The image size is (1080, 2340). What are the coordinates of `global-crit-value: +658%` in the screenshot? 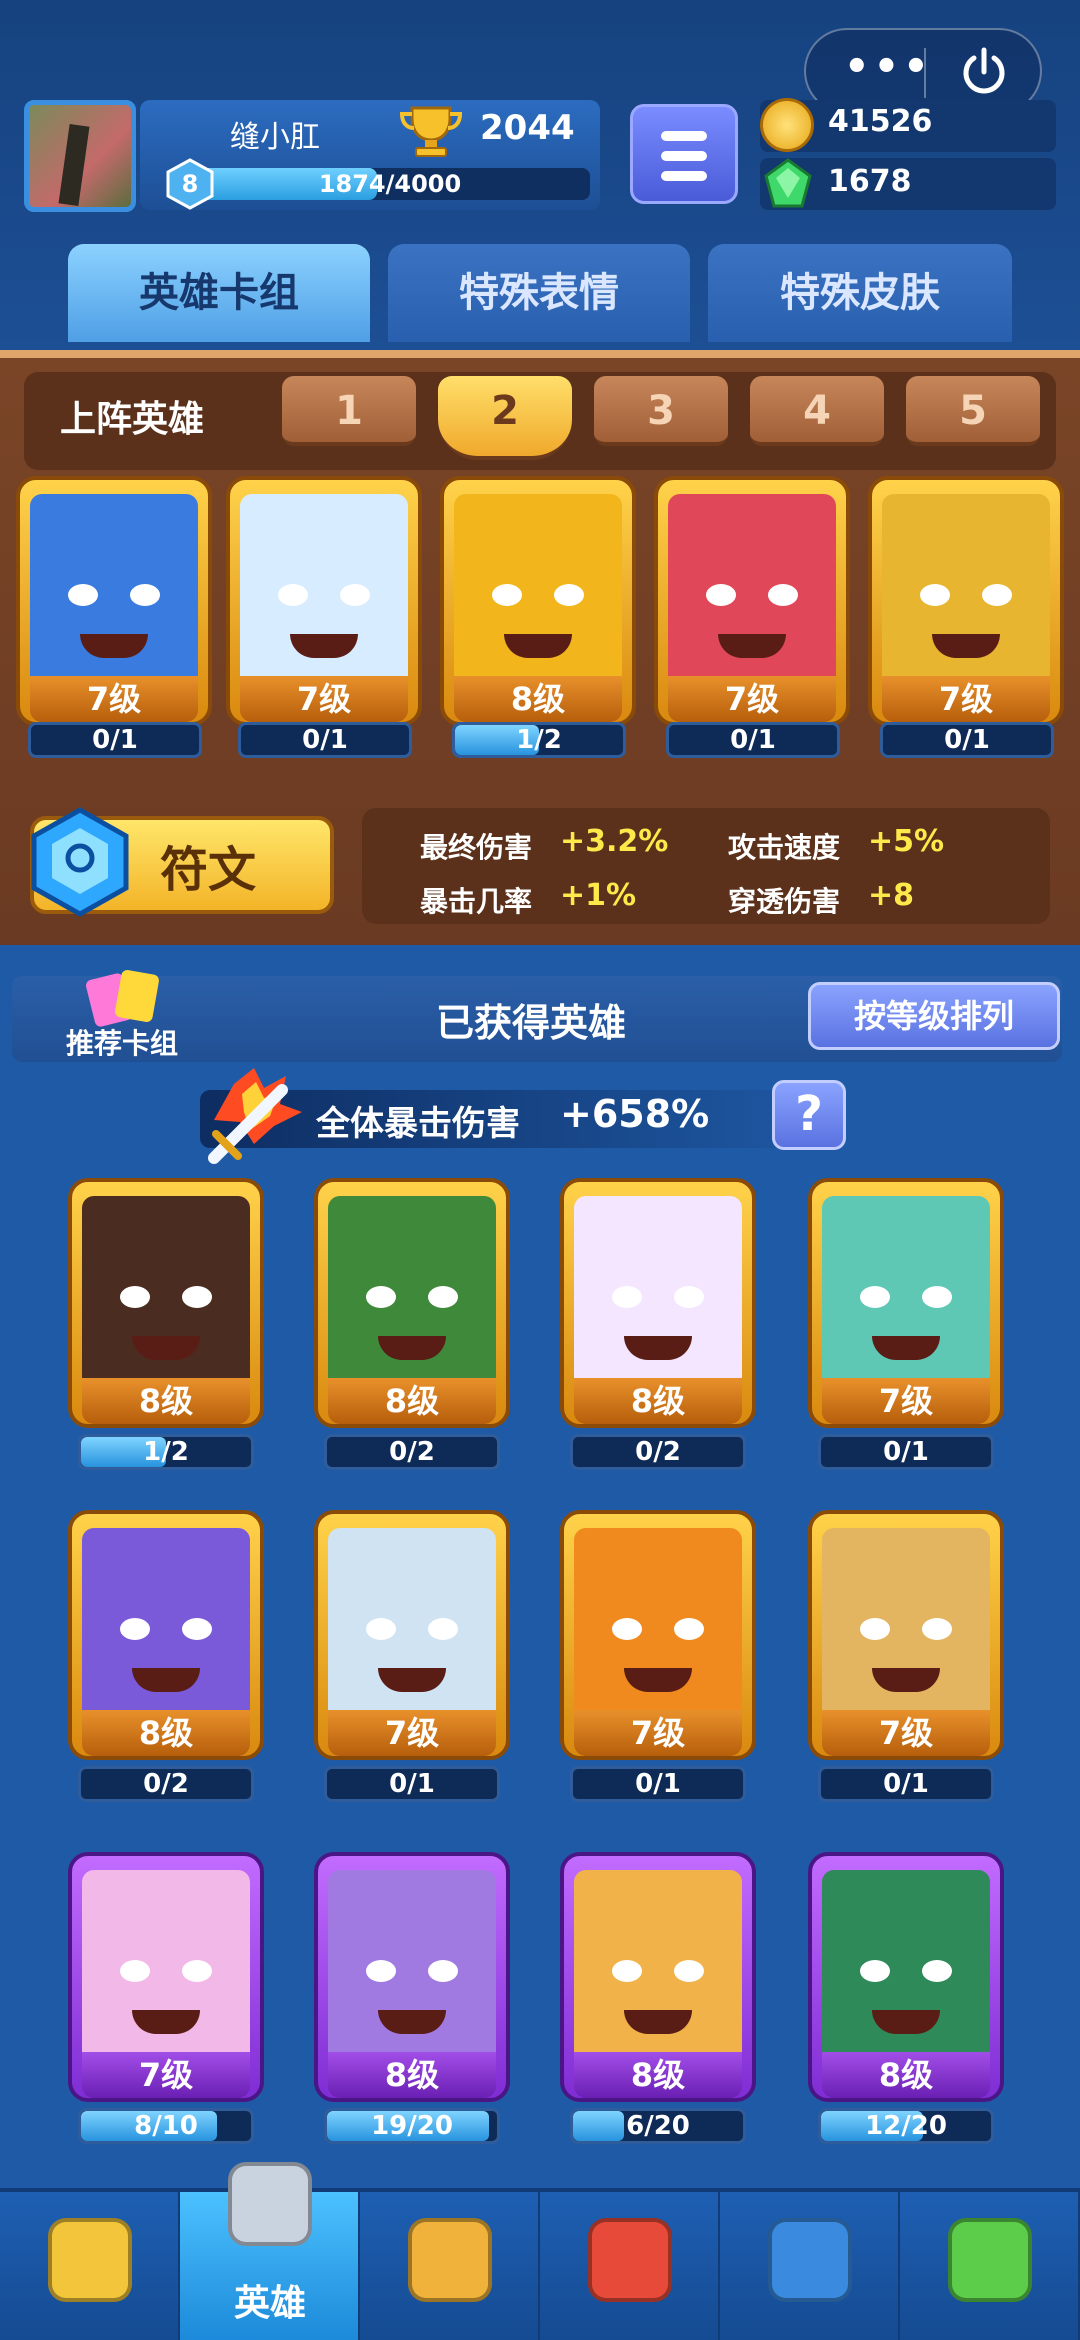 It's located at (635, 1114).